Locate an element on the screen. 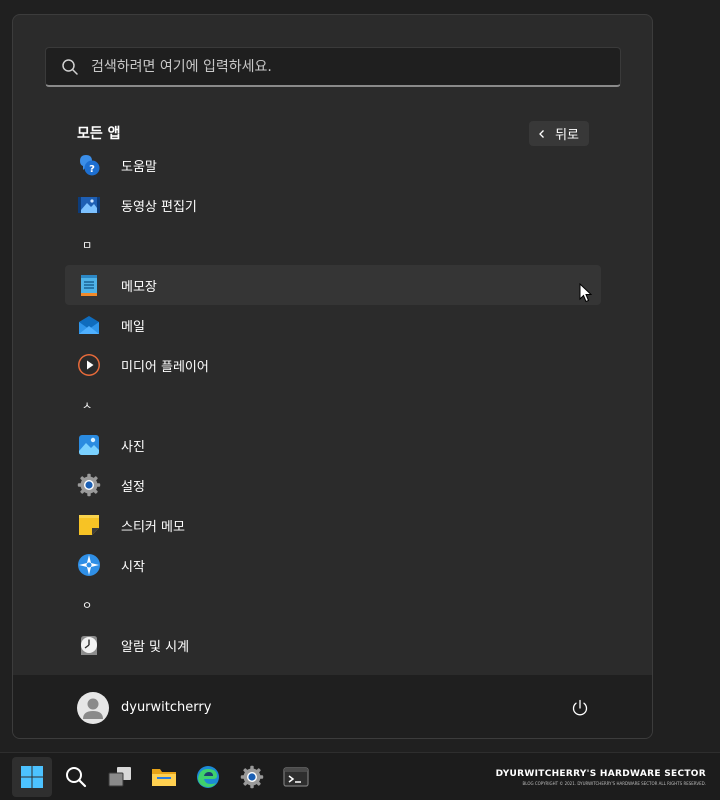  letter-header-s: ㅅ is located at coordinates (333, 405).